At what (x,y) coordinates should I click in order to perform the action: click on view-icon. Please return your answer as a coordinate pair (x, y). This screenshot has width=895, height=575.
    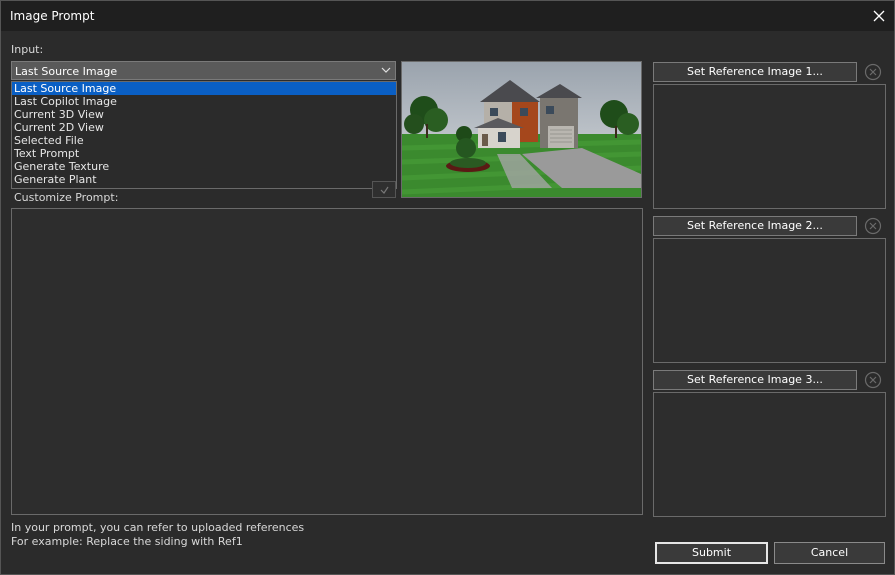
    Looking at the image, I should click on (384, 189).